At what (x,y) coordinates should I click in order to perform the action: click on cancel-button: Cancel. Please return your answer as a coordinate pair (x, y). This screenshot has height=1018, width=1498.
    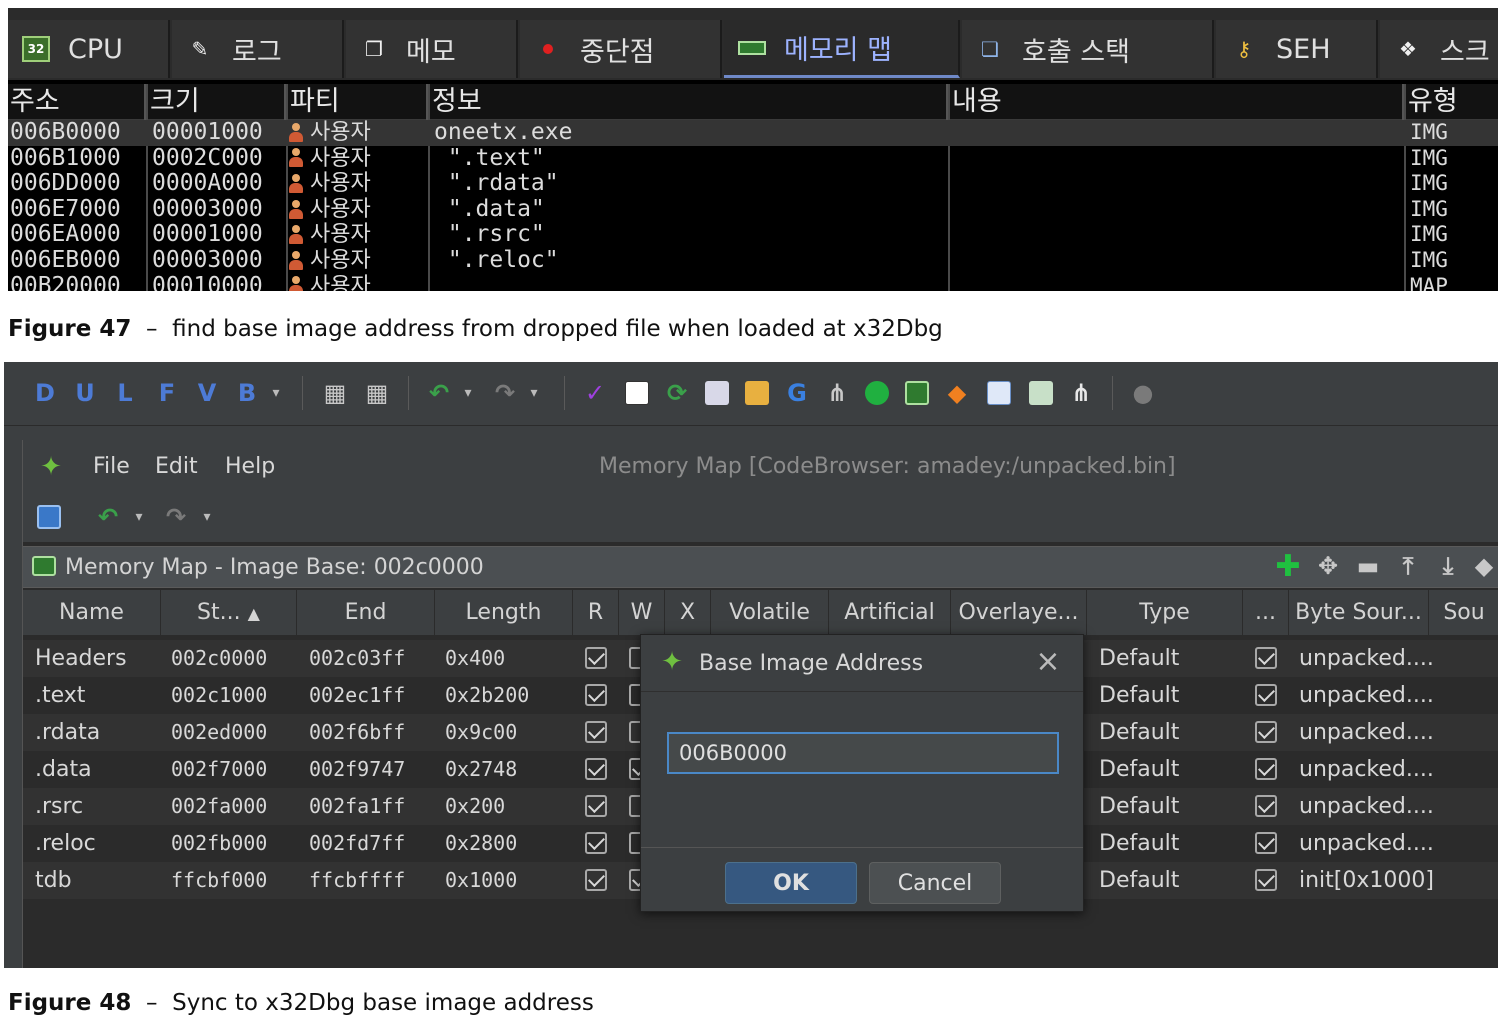
    Looking at the image, I should click on (935, 883).